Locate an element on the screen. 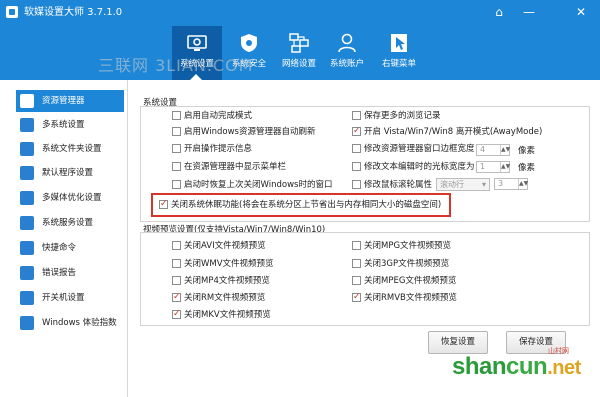  border-width-stepper: 4 ▲▼ is located at coordinates (493, 150).